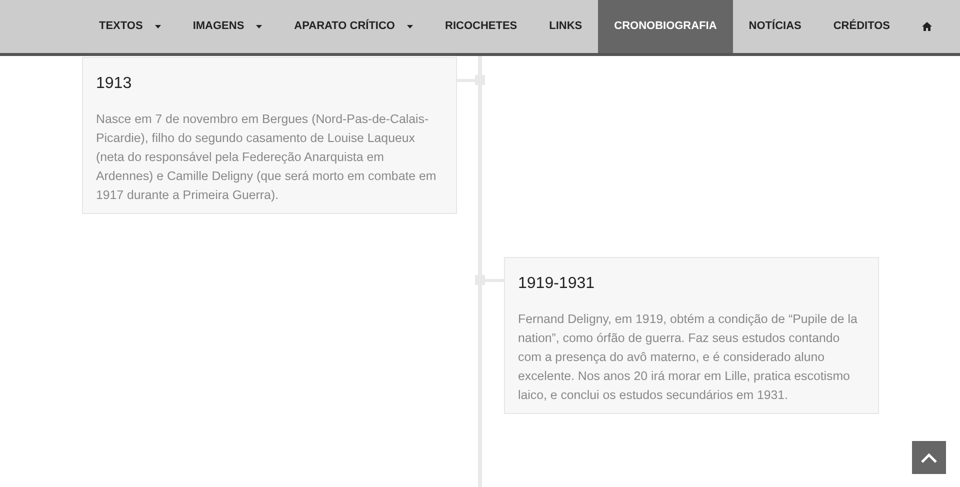  I want to click on nav-link: TEXTOS, so click(130, 26).